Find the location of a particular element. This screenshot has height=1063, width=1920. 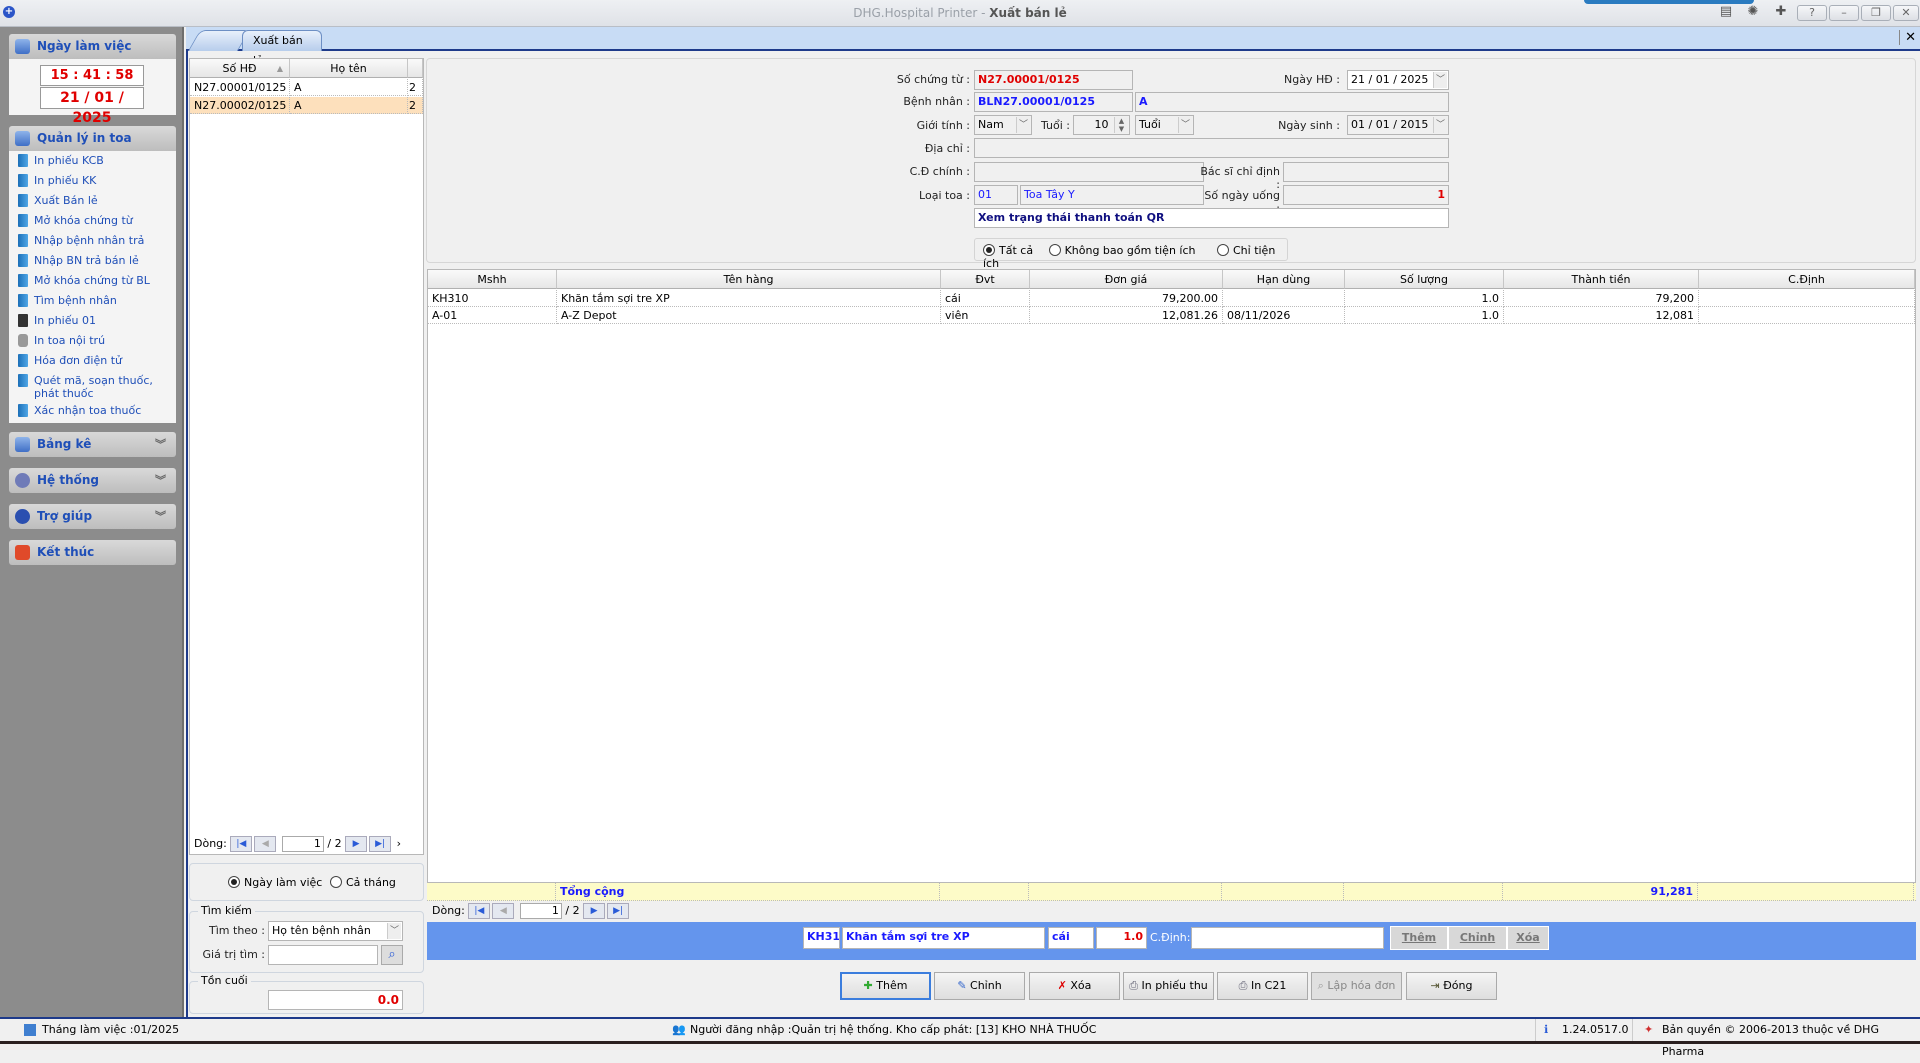

grid-cell: cái is located at coordinates (985, 298).